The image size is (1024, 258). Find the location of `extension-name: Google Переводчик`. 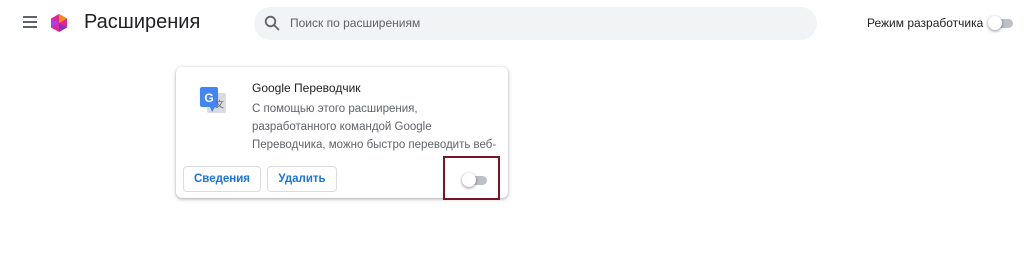

extension-name: Google Переводчик is located at coordinates (306, 88).